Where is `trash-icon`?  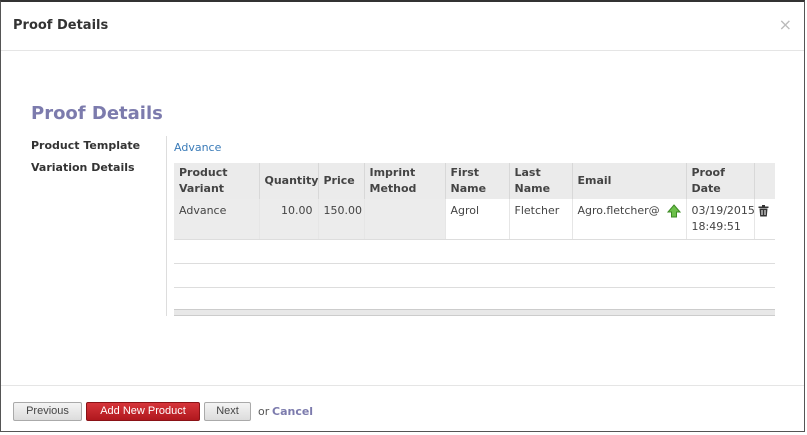
trash-icon is located at coordinates (763, 212).